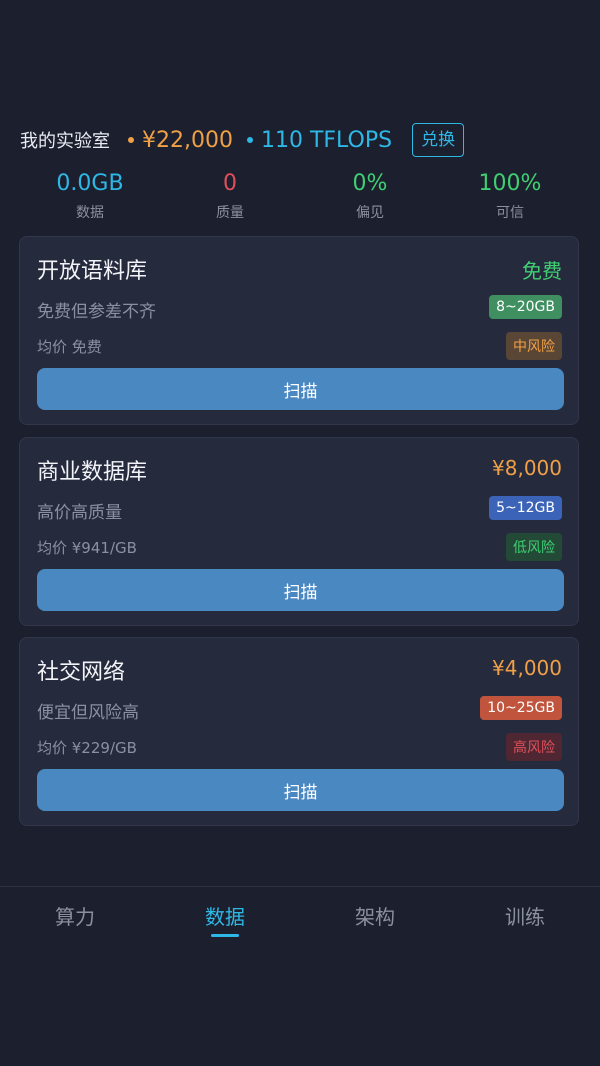 Image resolution: width=600 pixels, height=1066 pixels. What do you see at coordinates (510, 183) in the screenshot?
I see `stat-value: 100%` at bounding box center [510, 183].